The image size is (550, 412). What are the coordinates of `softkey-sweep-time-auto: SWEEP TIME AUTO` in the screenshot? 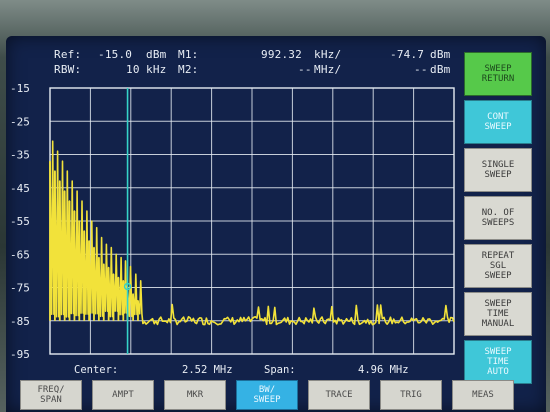 It's located at (498, 362).